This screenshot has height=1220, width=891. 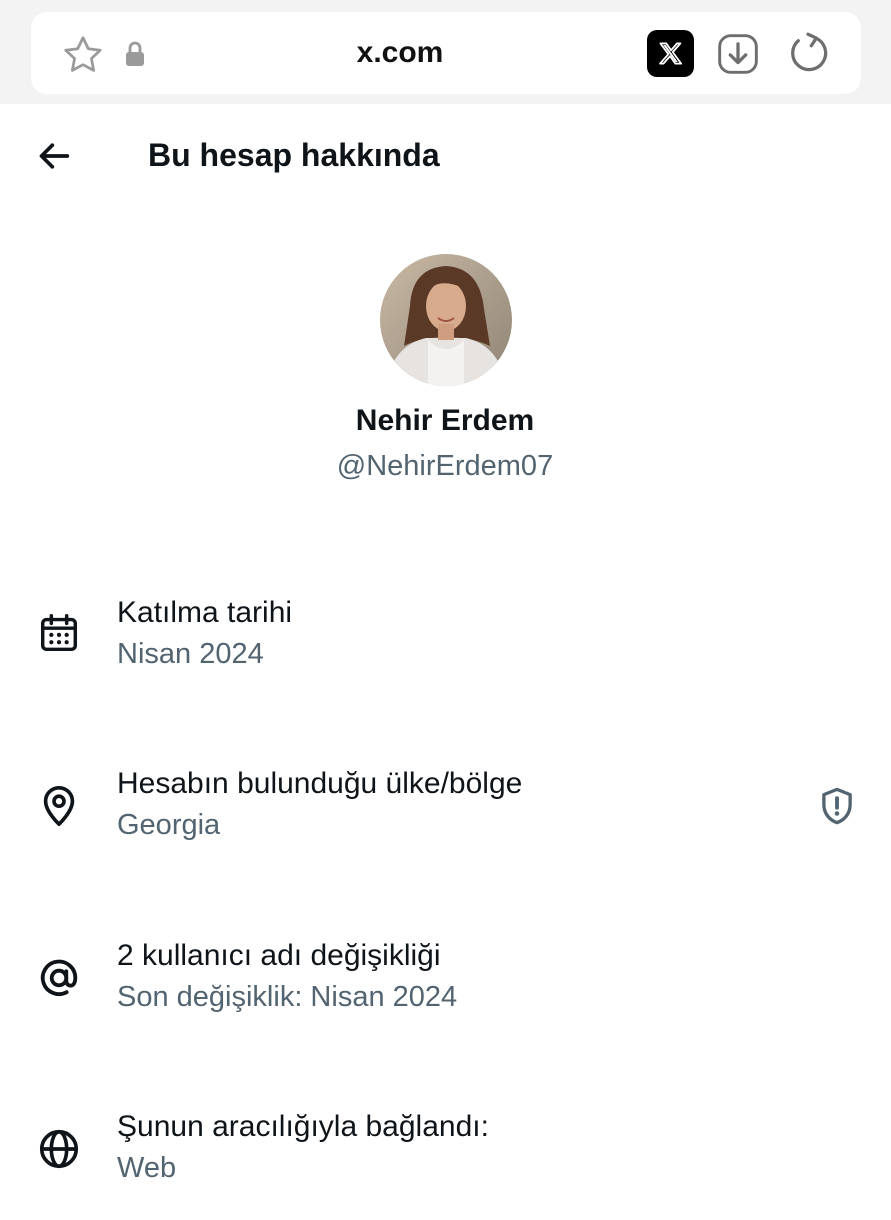 I want to click on location-pin-icon, so click(x=59, y=806).